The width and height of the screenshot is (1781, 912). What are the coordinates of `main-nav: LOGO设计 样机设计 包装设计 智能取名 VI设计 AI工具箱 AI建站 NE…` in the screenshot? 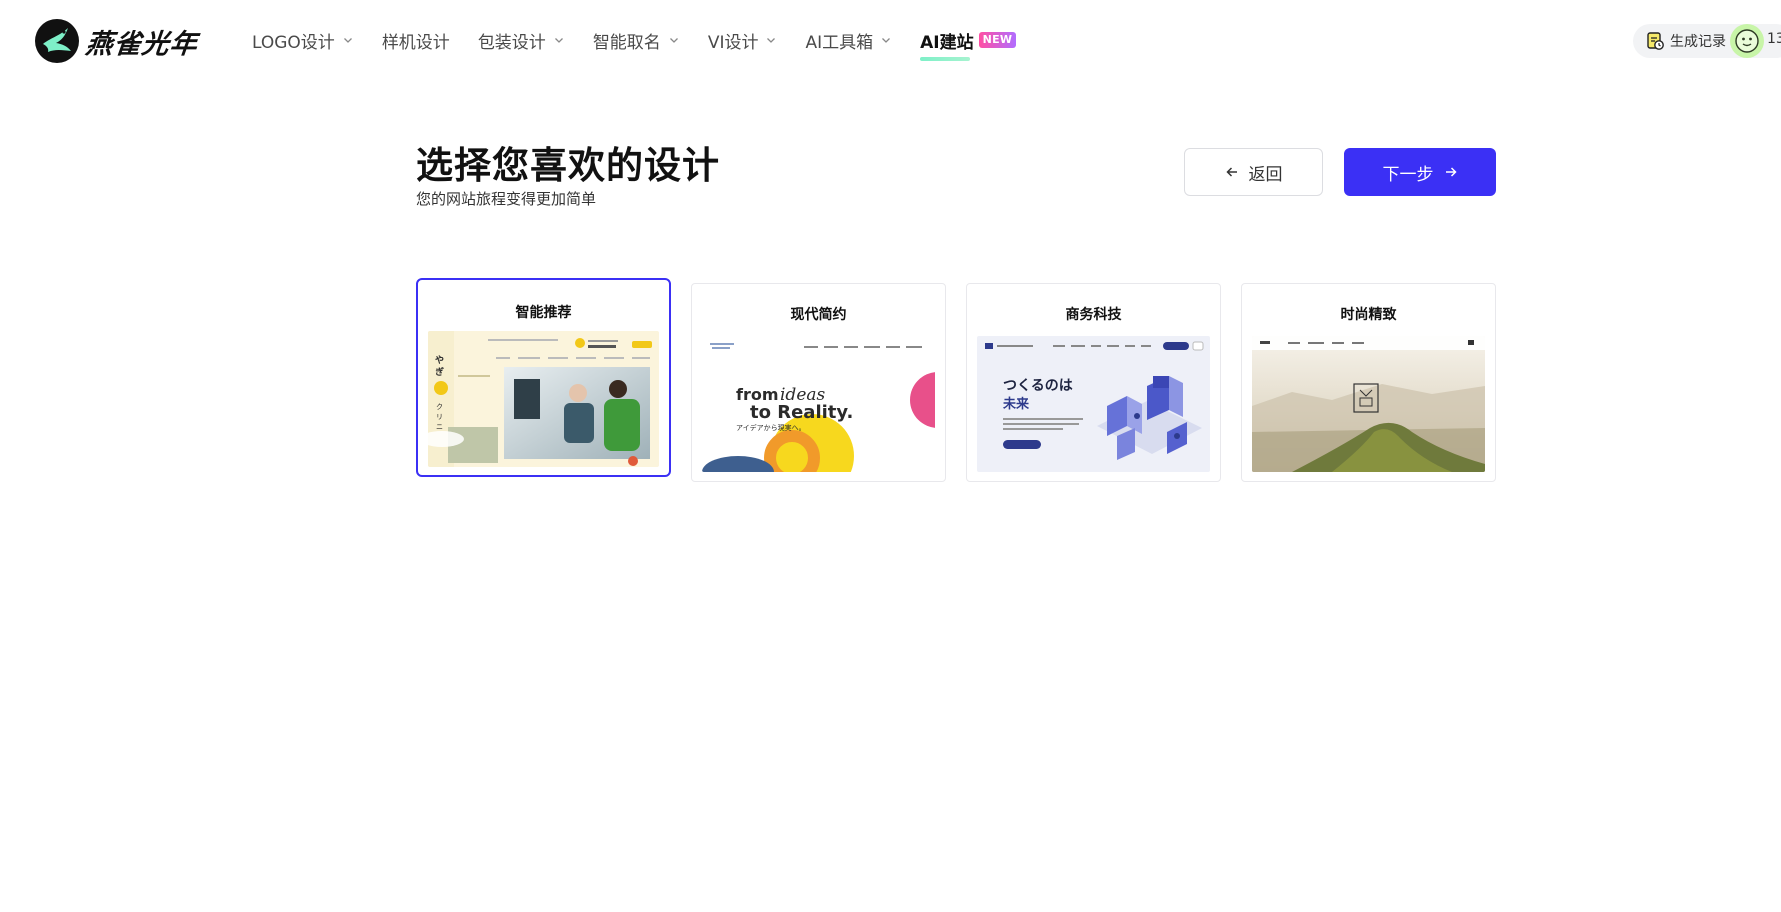 It's located at (648, 44).